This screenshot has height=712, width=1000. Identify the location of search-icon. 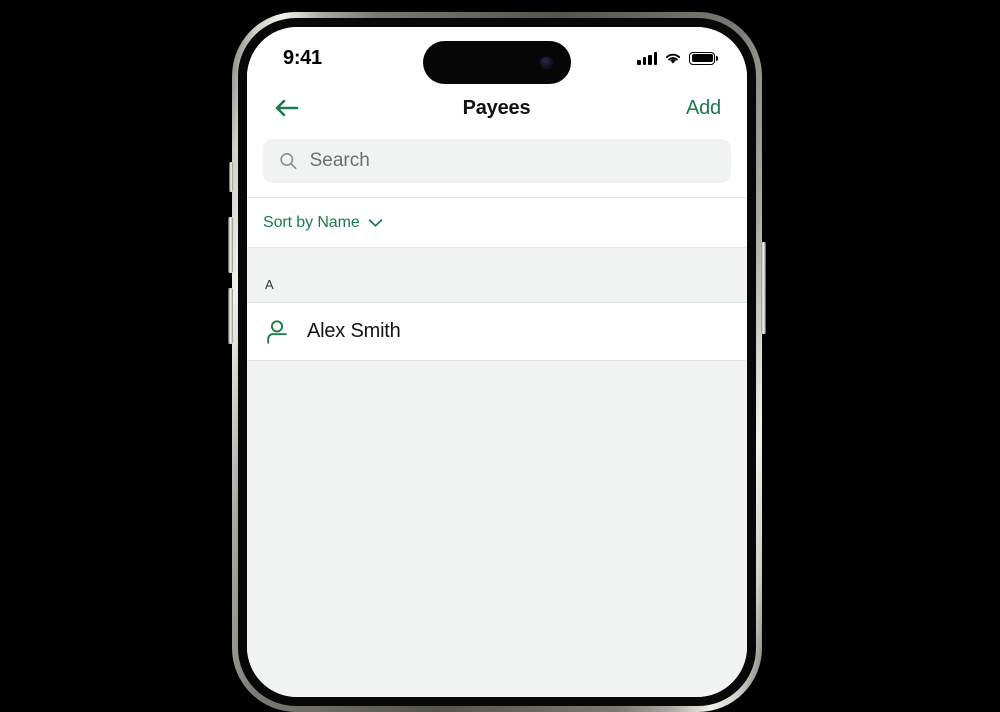
(288, 161).